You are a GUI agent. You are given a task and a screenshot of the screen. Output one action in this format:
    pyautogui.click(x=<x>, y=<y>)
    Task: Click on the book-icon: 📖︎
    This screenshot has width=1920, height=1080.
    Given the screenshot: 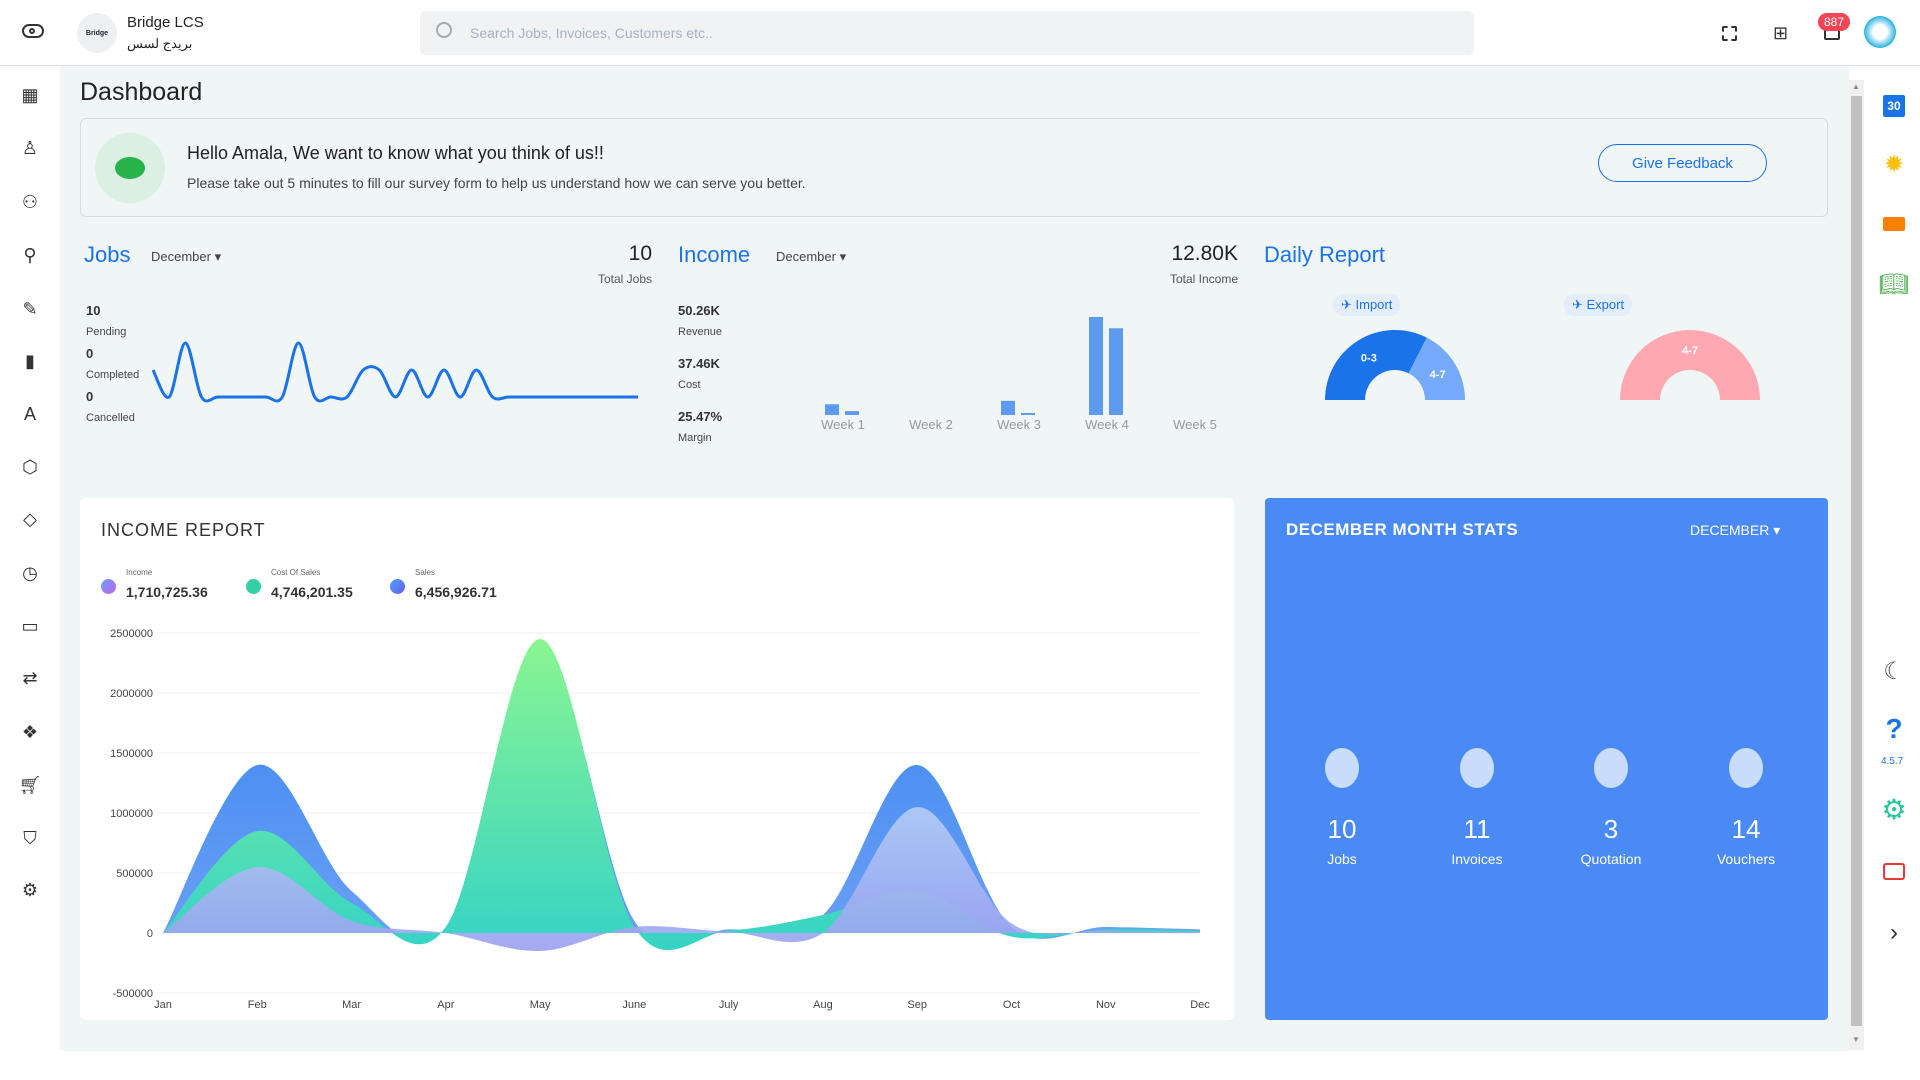 What is the action you would take?
    pyautogui.click(x=1894, y=284)
    